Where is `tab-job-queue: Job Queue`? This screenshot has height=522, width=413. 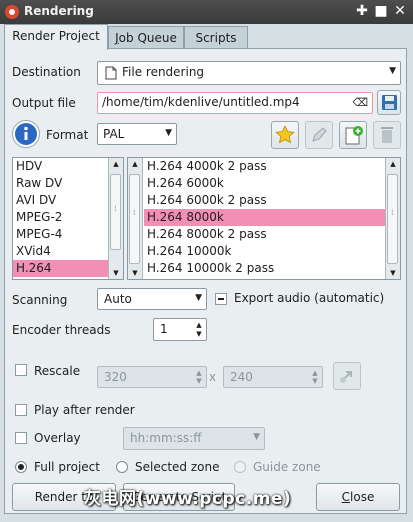 tab-job-queue: Job Queue is located at coordinates (146, 37).